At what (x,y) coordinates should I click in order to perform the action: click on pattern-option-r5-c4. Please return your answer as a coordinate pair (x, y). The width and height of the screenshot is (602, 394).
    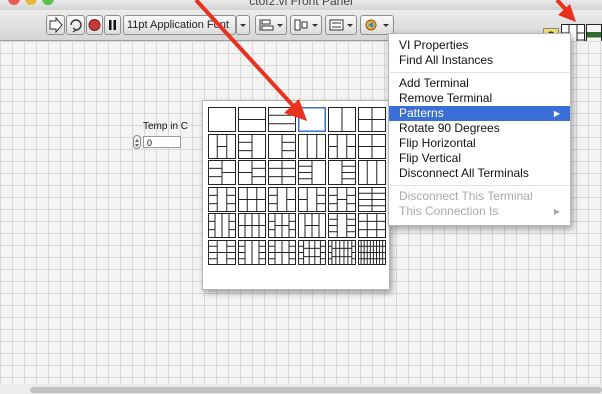
    Looking at the image, I should click on (312, 225).